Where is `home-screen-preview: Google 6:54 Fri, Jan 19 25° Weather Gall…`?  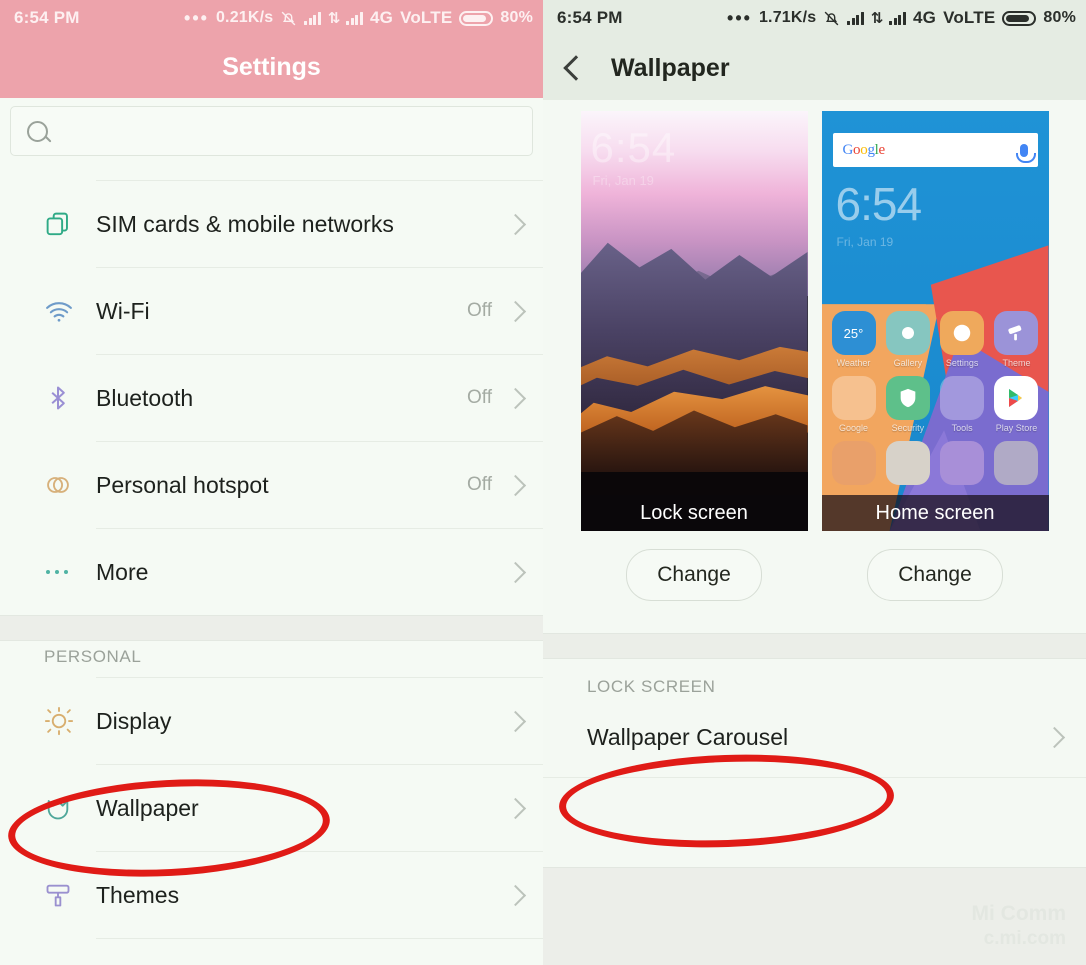
home-screen-preview: Google 6:54 Fri, Jan 19 25° Weather Gall… is located at coordinates (935, 321).